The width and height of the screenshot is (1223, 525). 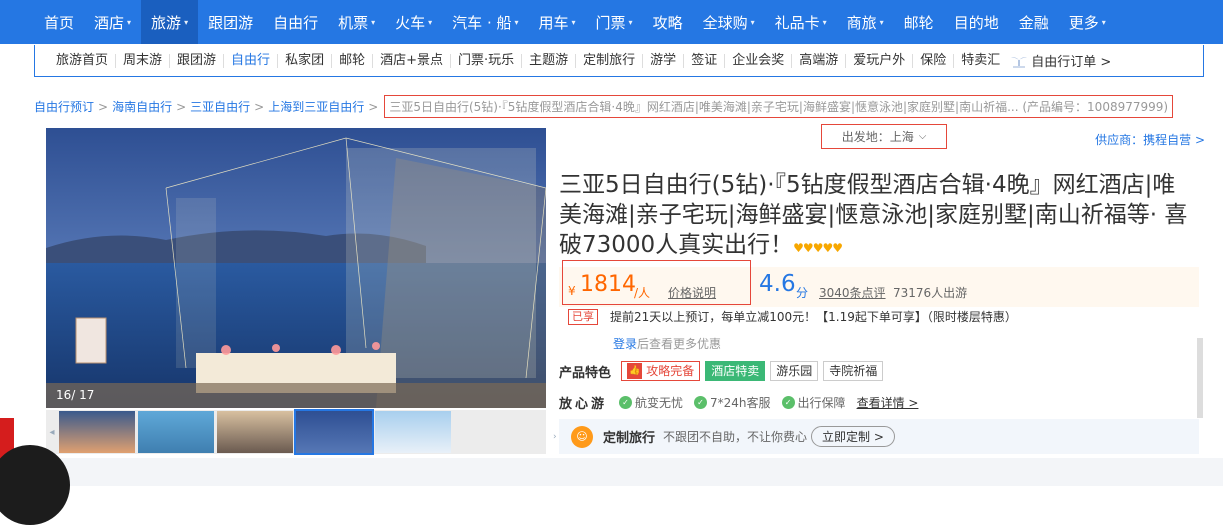 I want to click on free-travel-orders-label: 自由行订单 >, so click(x=1071, y=62).